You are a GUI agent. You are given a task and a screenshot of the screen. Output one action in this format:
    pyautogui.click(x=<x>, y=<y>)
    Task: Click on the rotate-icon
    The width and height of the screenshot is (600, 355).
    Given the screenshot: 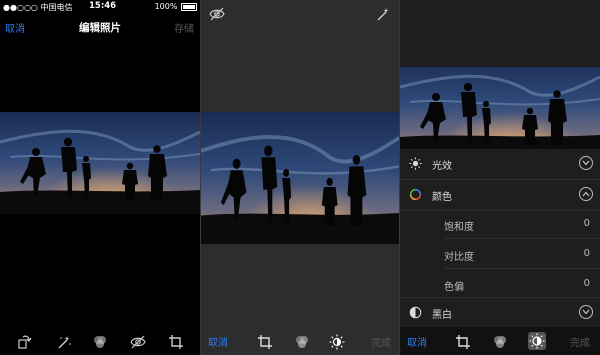 What is the action you would take?
    pyautogui.click(x=24, y=342)
    